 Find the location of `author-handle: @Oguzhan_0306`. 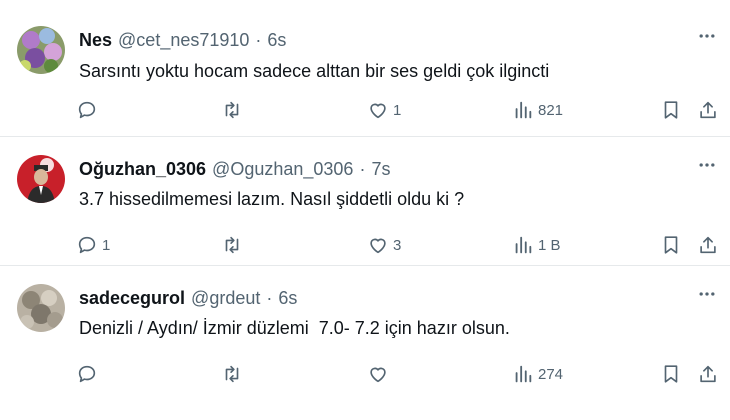

author-handle: @Oguzhan_0306 is located at coordinates (282, 169).